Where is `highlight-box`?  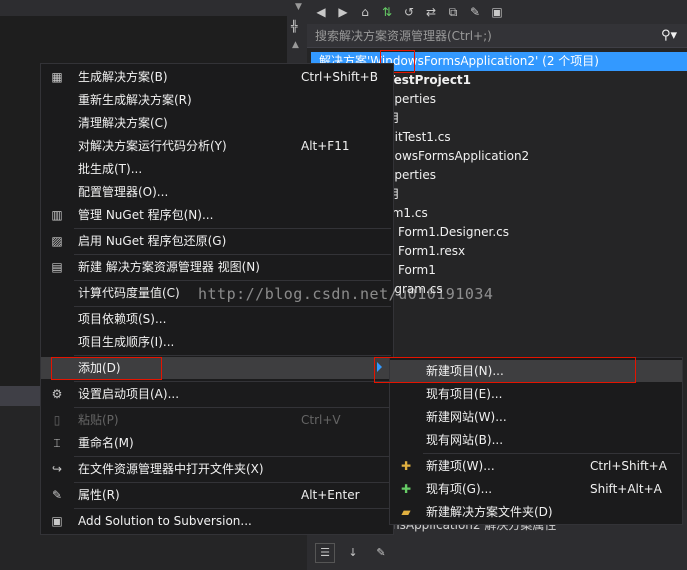 highlight-box is located at coordinates (505, 370).